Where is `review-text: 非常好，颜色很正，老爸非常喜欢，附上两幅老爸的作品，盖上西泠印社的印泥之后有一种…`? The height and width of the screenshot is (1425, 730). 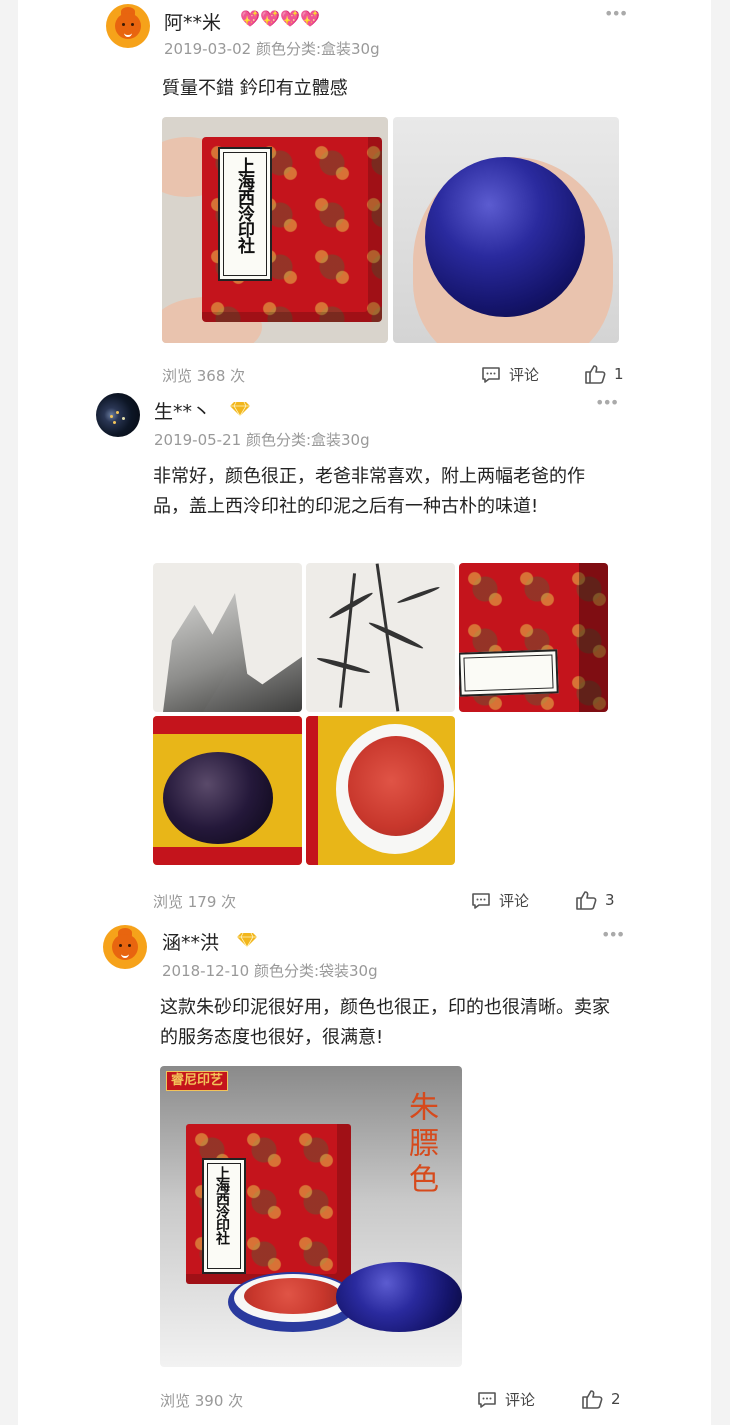 review-text: 非常好，颜色很正，老爸非常喜欢，附上两幅老爸的作品，盖上西泠印社的印泥之后有一种… is located at coordinates (369, 491).